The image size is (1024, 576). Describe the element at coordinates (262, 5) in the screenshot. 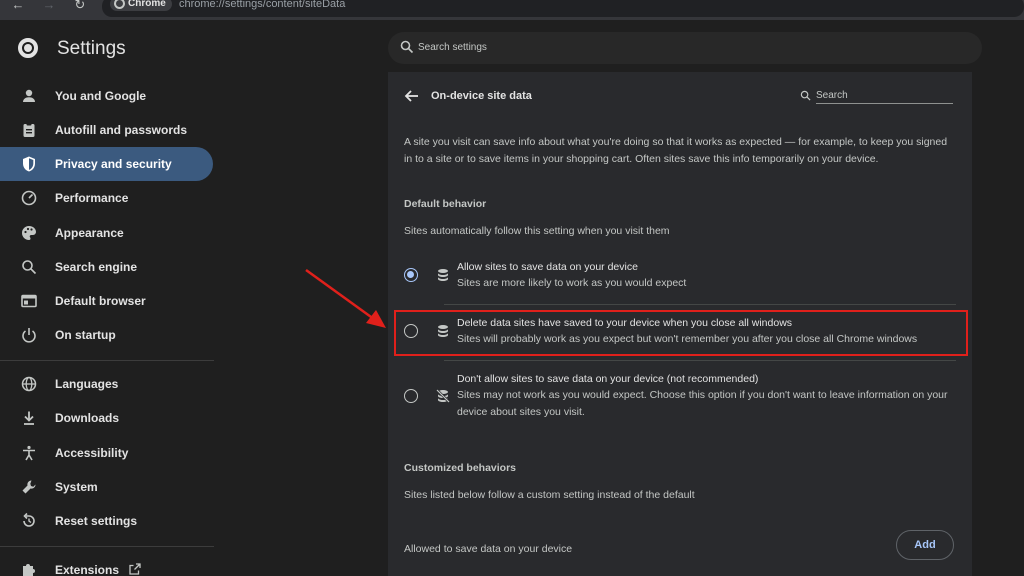

I see `url-text: chrome://settings/content/siteData` at that location.